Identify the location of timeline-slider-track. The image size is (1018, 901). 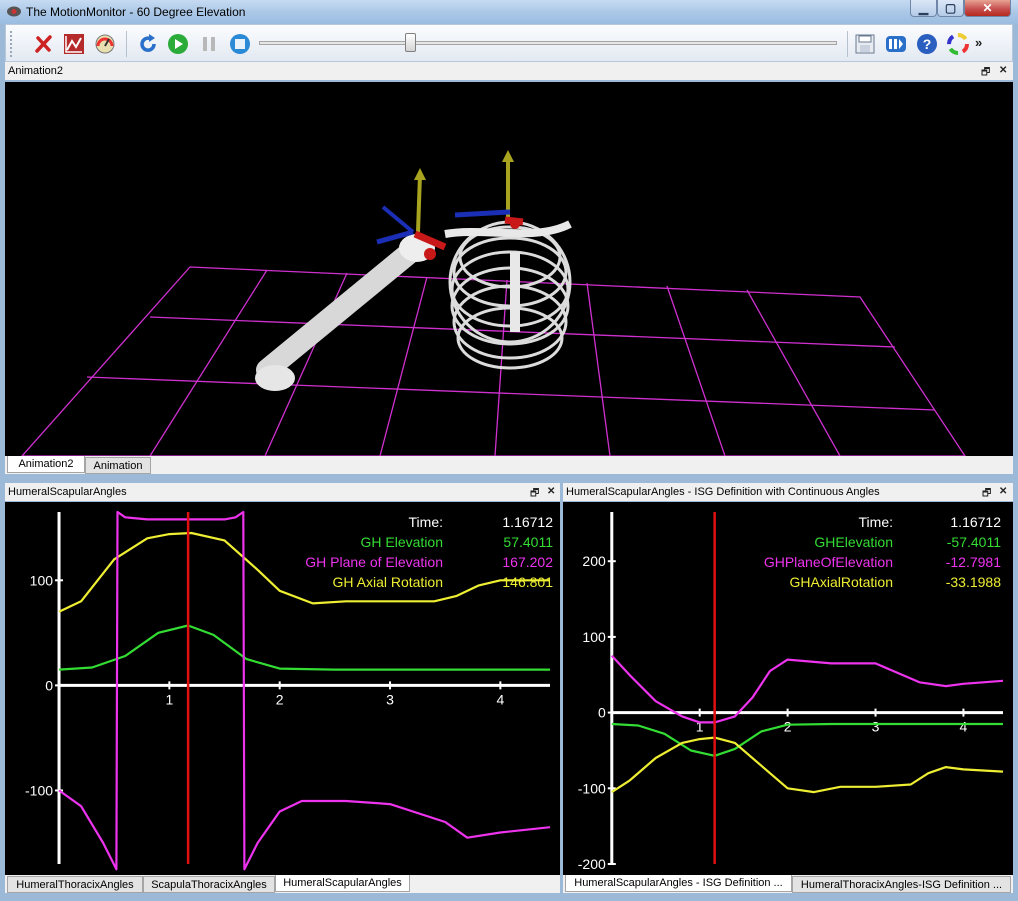
(548, 43).